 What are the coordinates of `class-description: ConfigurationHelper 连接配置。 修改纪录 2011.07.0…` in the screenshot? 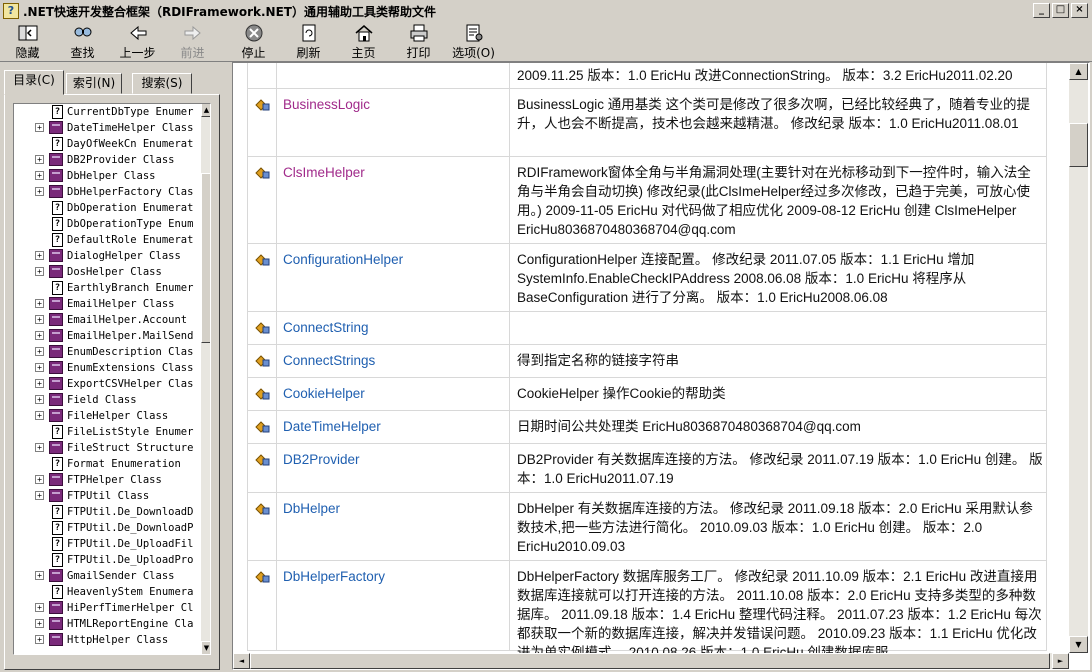 It's located at (746, 278).